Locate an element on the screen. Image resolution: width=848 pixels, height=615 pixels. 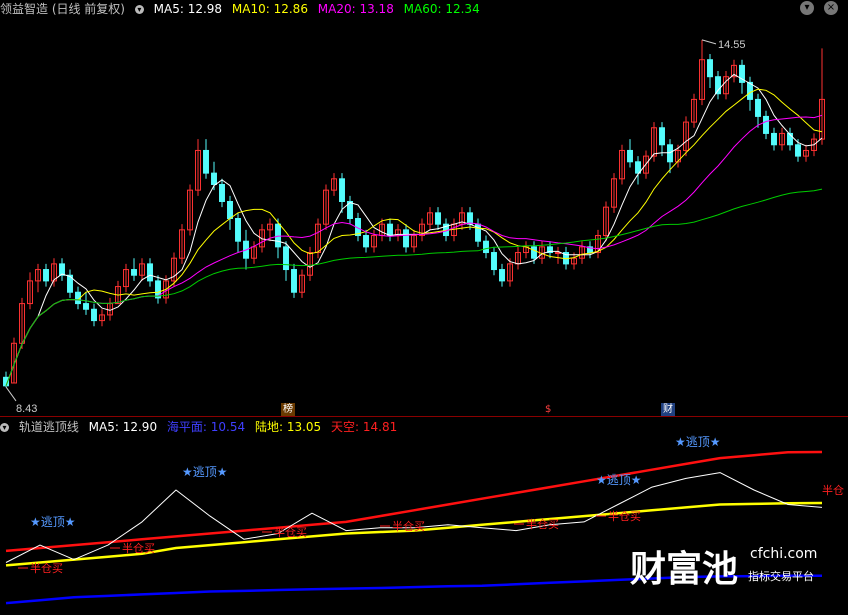
low-marker-line is located at coordinates (11, 394).